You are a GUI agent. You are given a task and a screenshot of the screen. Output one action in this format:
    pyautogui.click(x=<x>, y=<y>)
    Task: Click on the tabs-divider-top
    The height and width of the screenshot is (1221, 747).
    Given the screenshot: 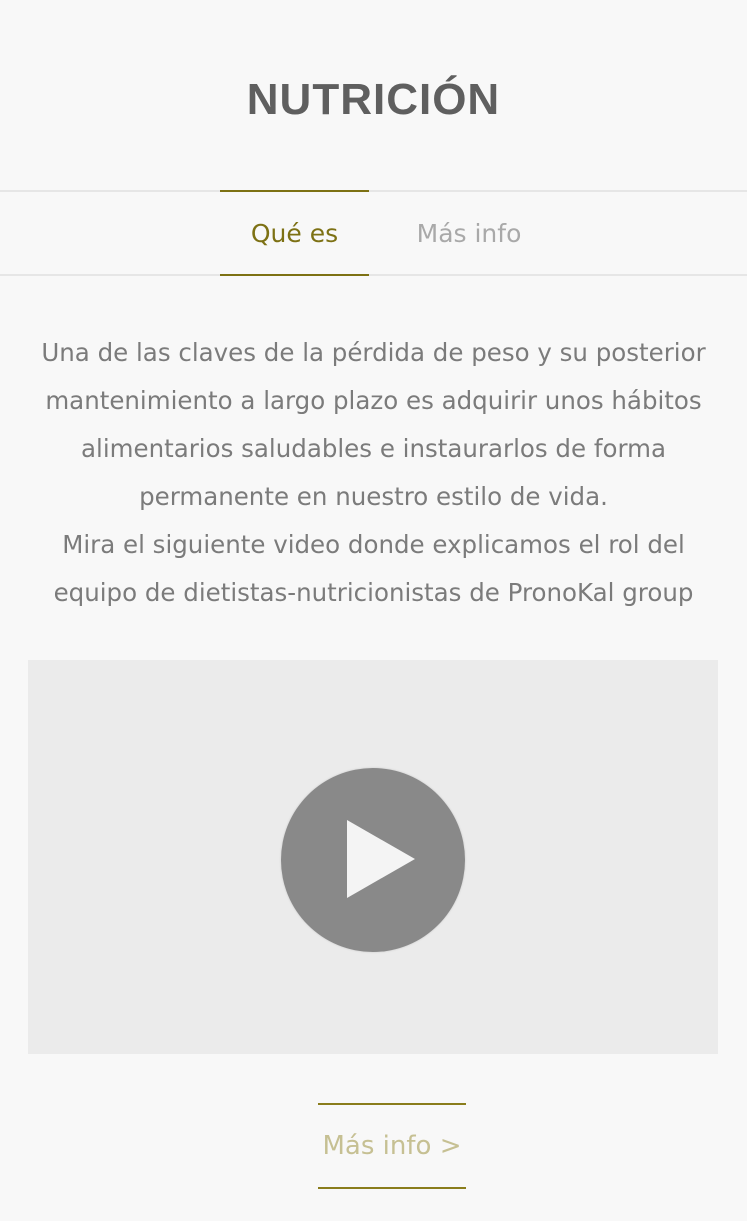 What is the action you would take?
    pyautogui.click(x=373, y=191)
    